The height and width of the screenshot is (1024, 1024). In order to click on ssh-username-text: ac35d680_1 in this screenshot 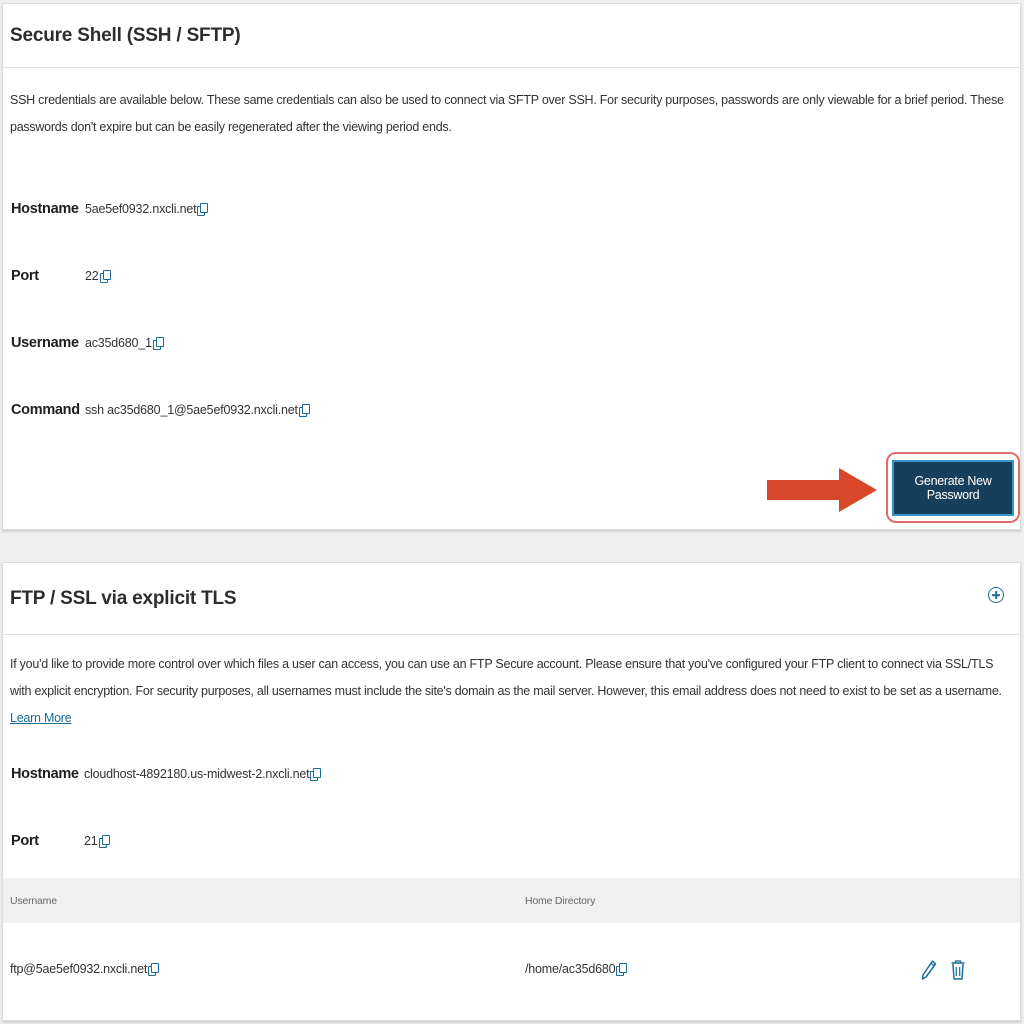, I will do `click(118, 343)`.